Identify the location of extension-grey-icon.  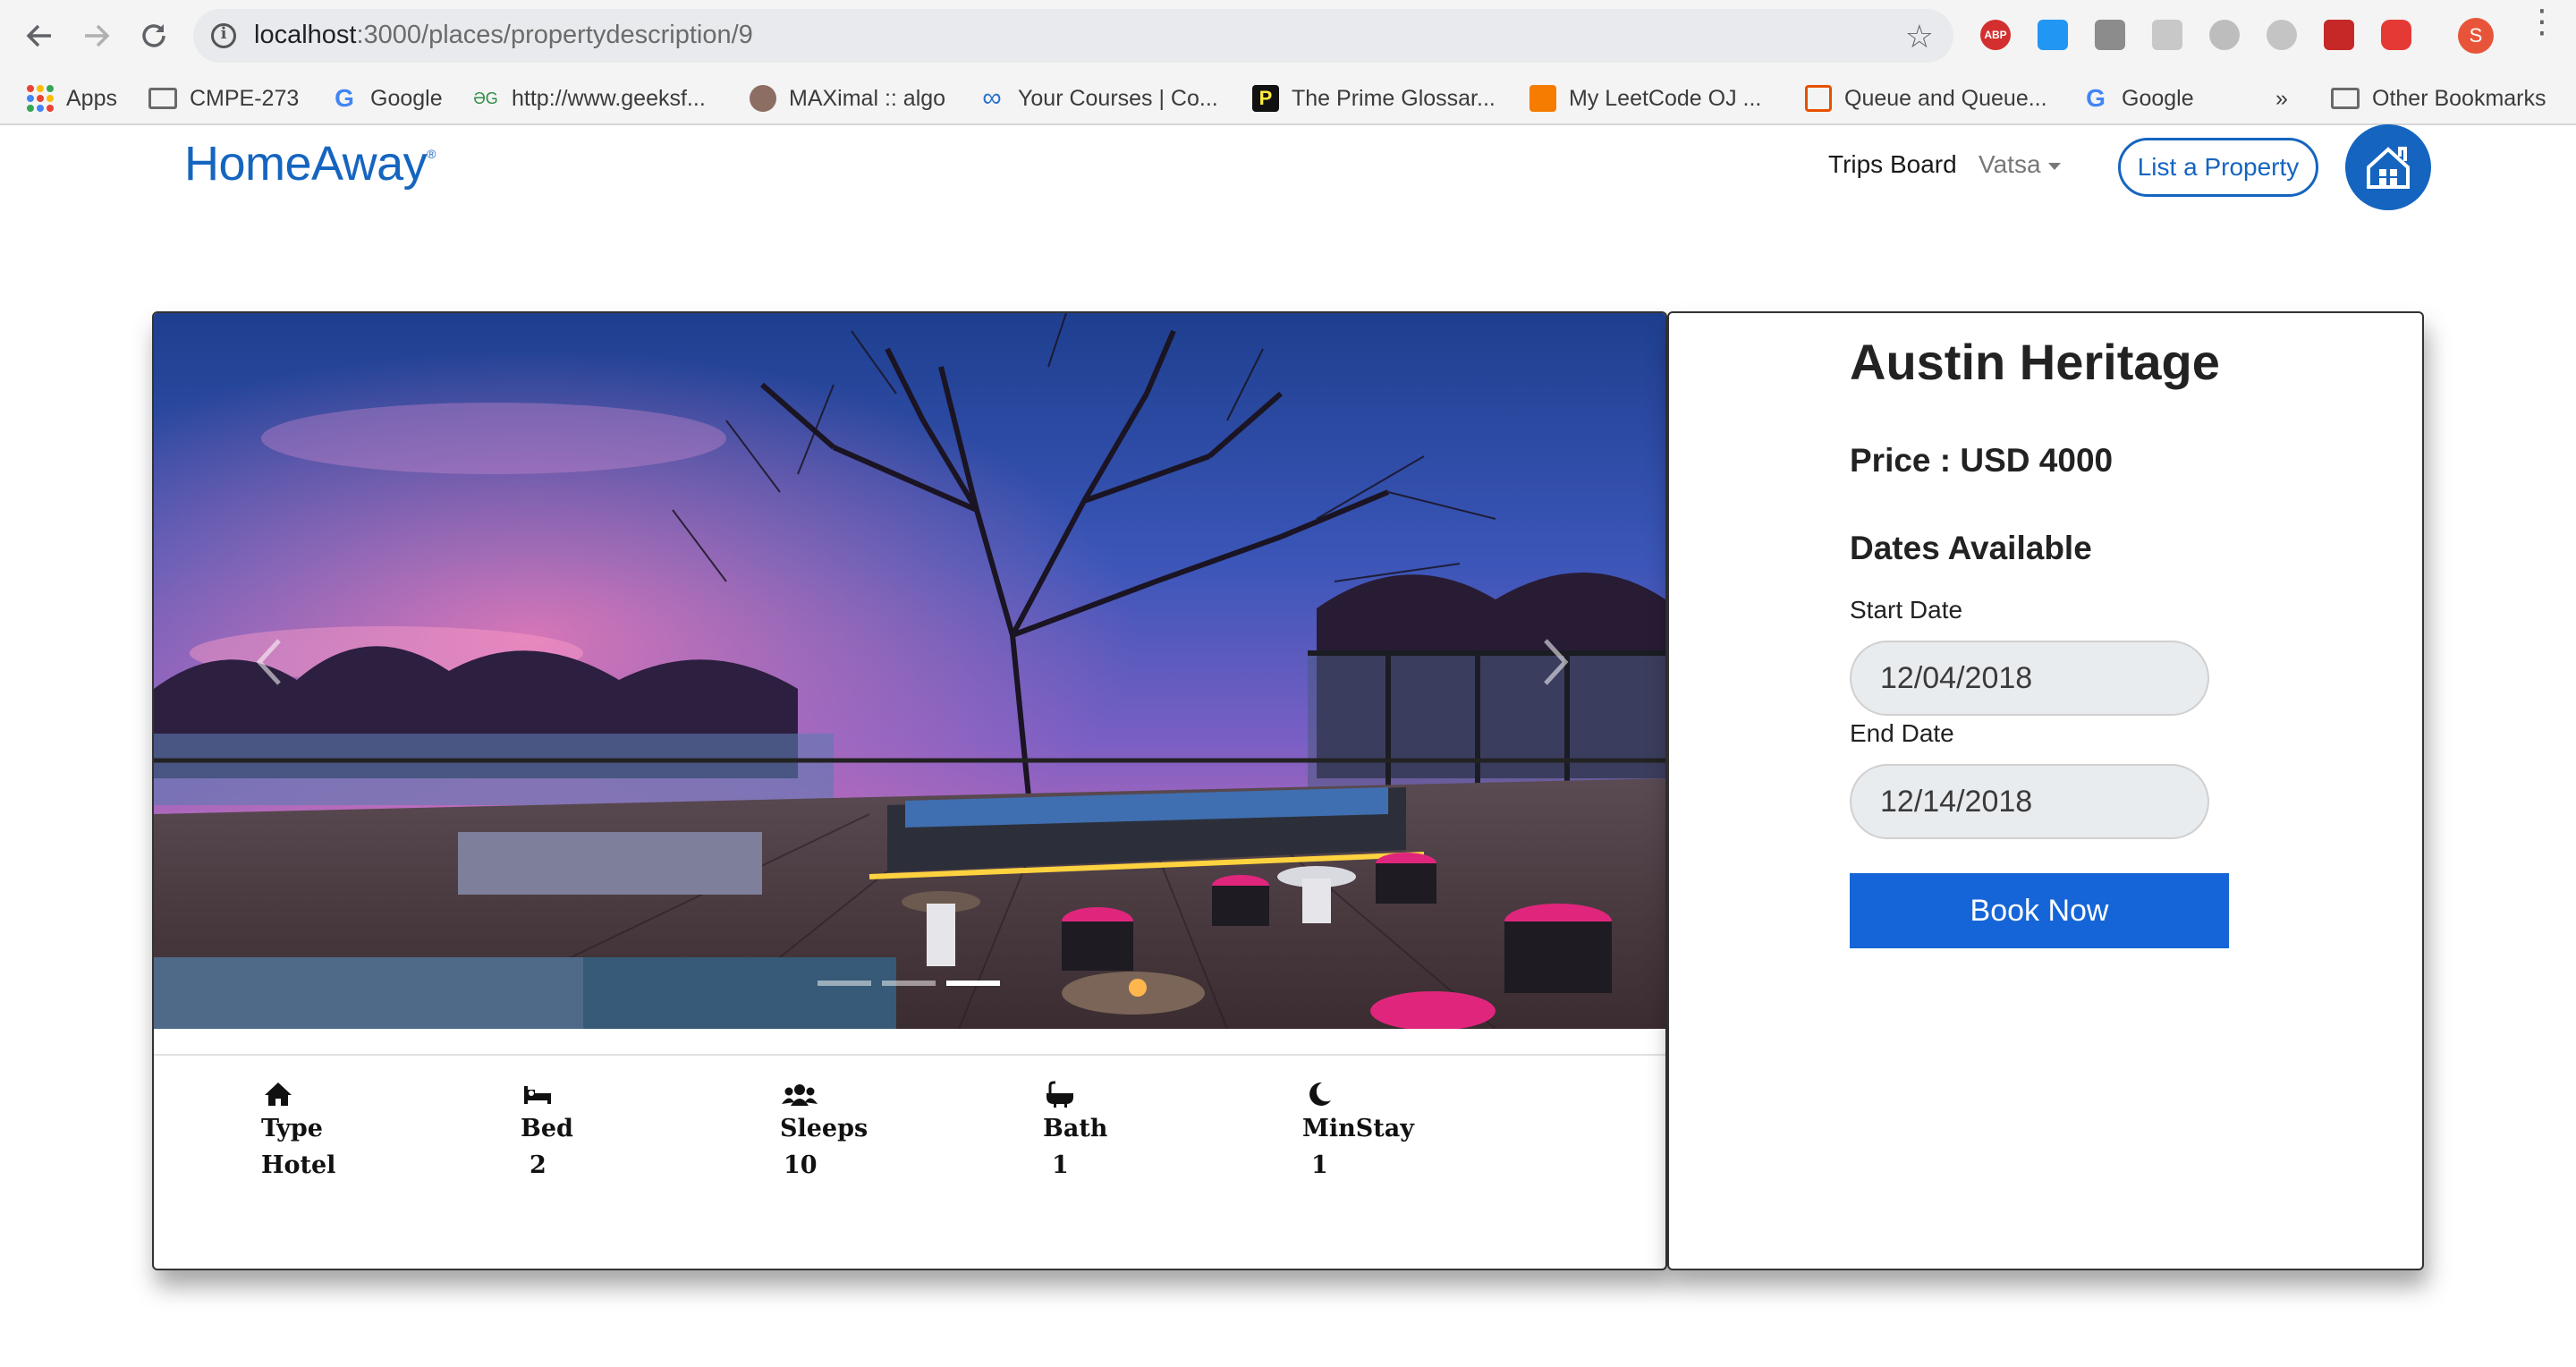
(2110, 35).